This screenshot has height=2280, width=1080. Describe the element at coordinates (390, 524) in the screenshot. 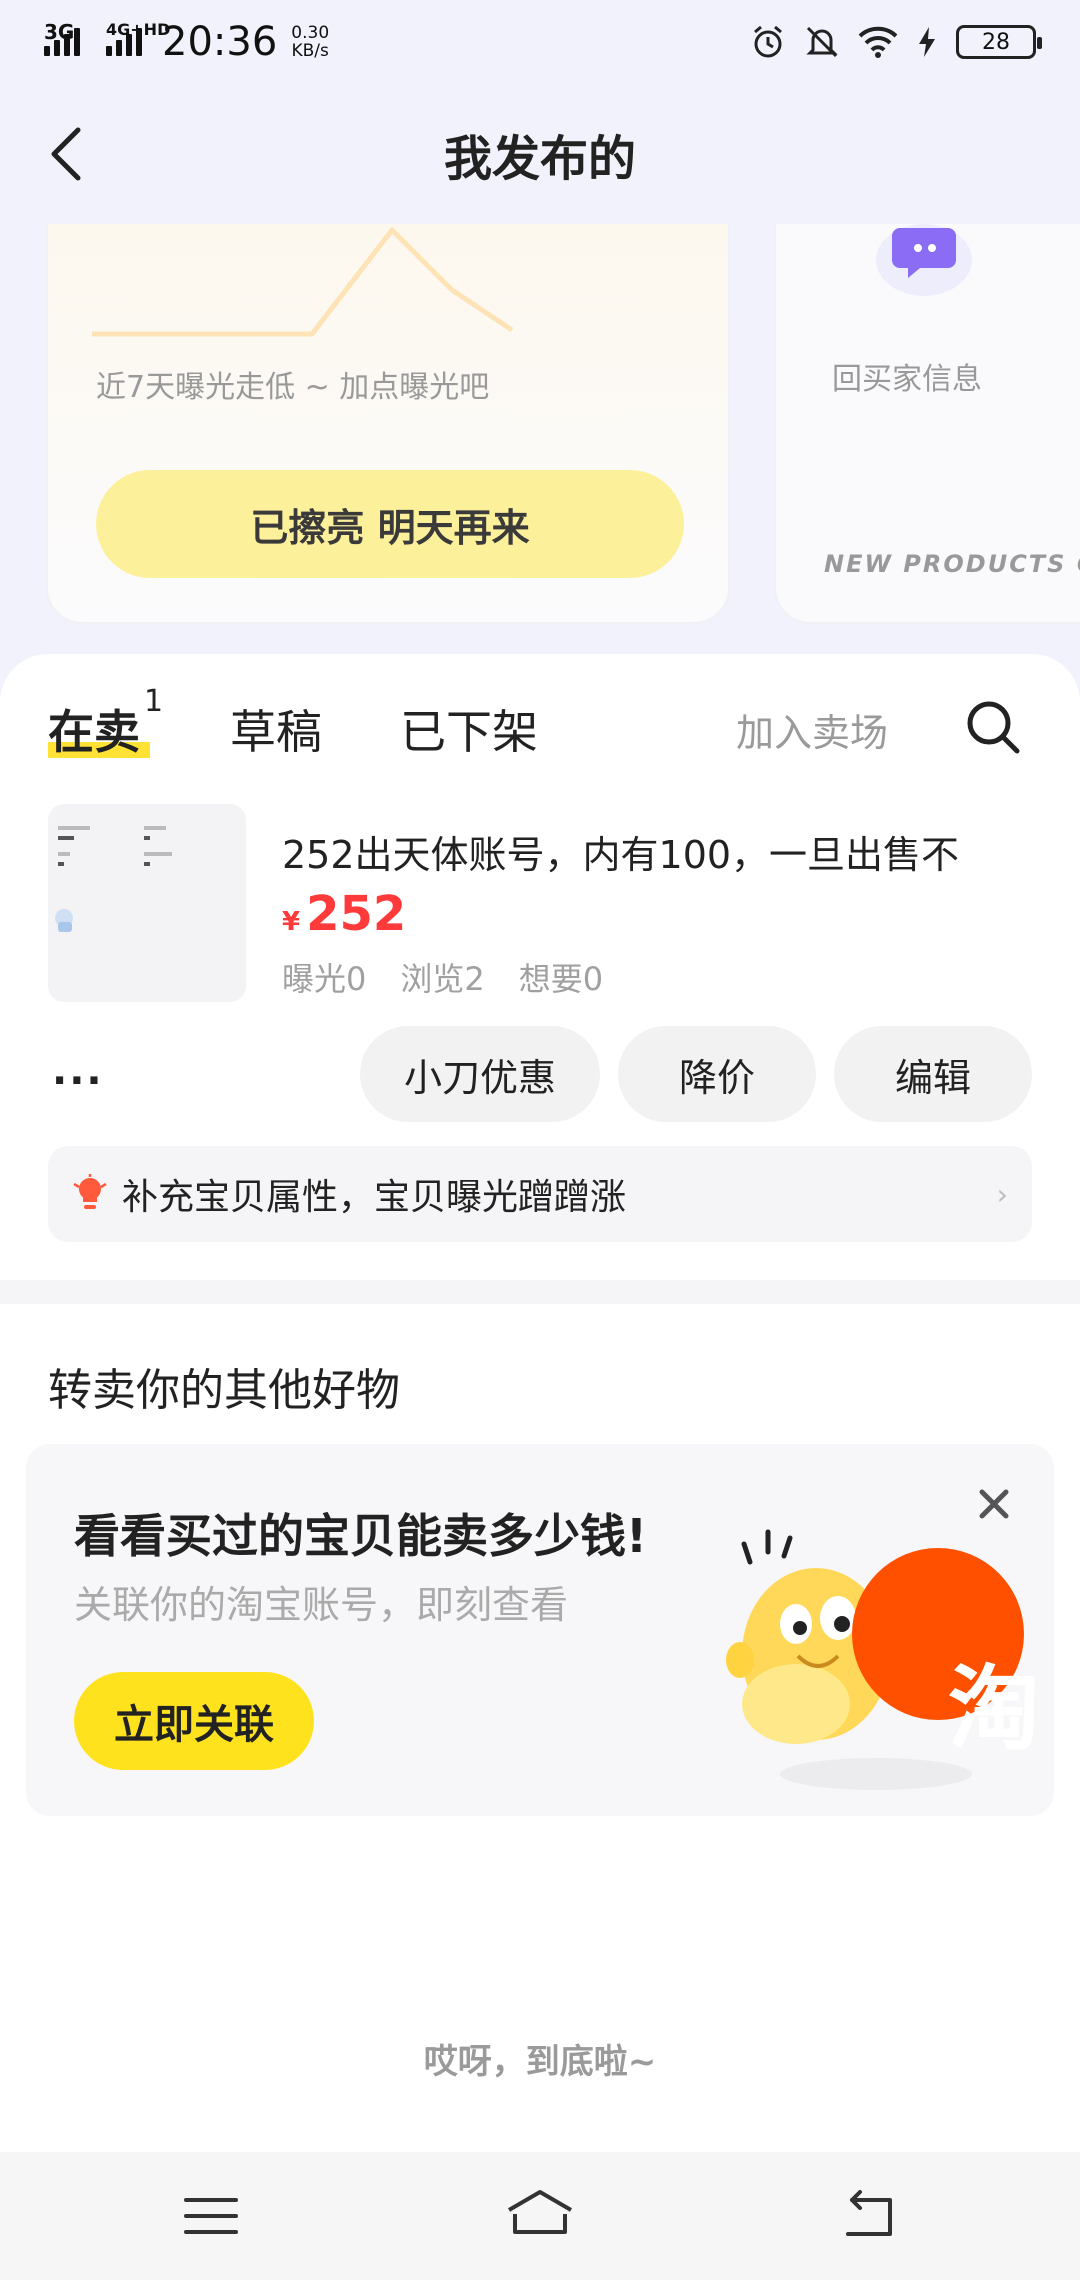

I see `polish-button: 已擦亮 明天再来` at that location.